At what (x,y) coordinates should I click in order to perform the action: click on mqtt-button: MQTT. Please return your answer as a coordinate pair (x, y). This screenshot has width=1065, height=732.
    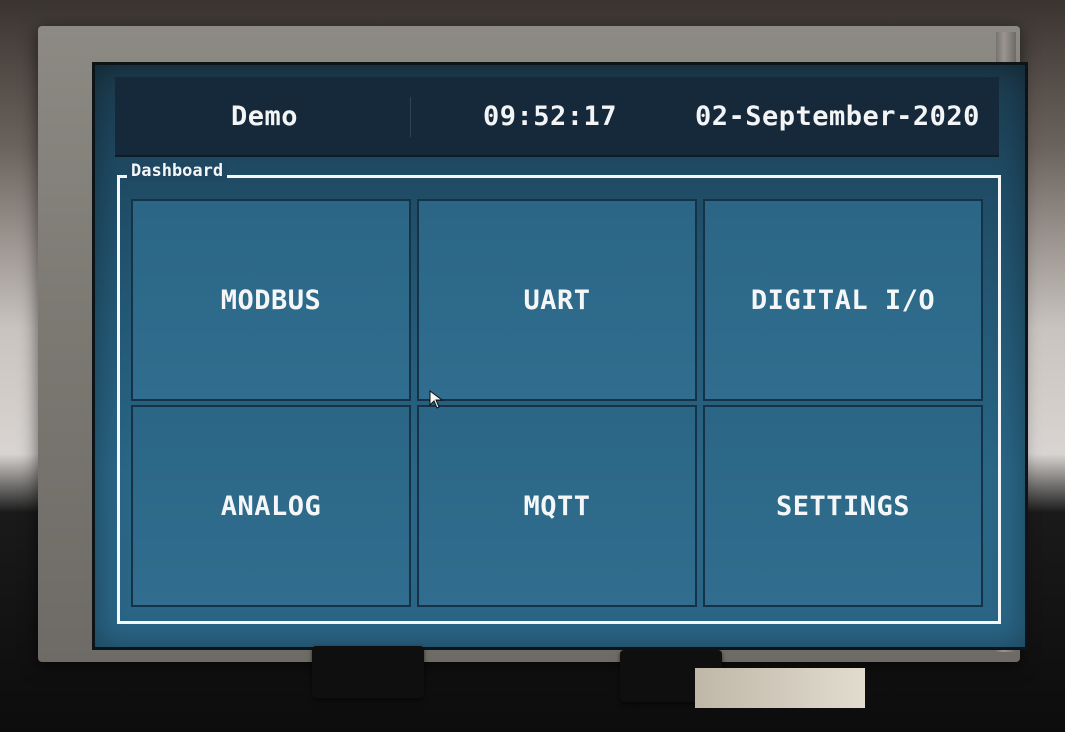
    Looking at the image, I should click on (557, 506).